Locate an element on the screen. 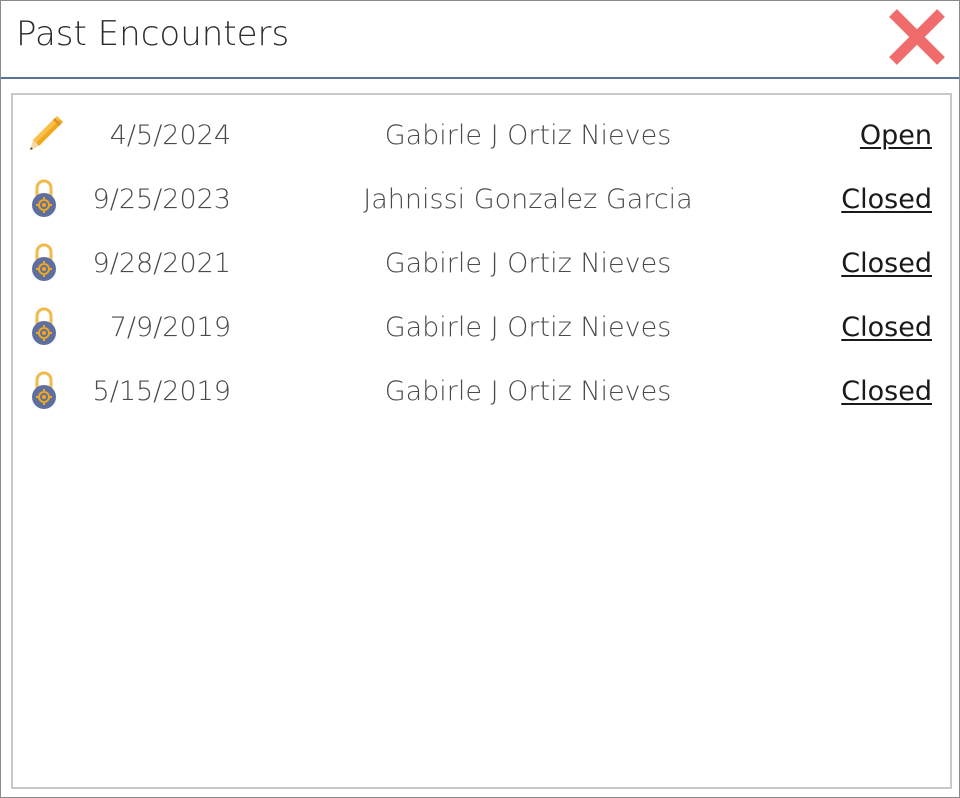 The height and width of the screenshot is (798, 960). encounter-status-link: Open is located at coordinates (896, 135).